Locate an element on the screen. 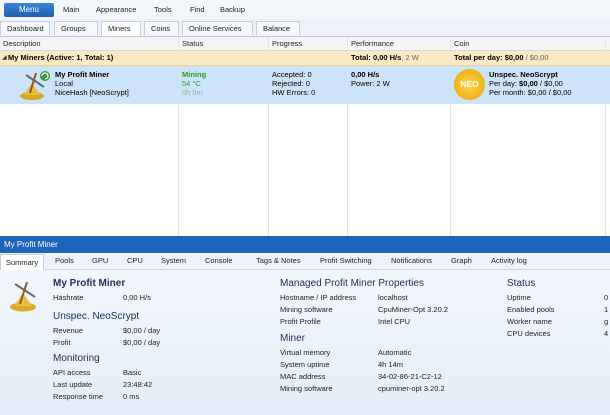 The width and height of the screenshot is (610, 415). group-total-hashrate: Total: 0,00 H/s is located at coordinates (376, 57).